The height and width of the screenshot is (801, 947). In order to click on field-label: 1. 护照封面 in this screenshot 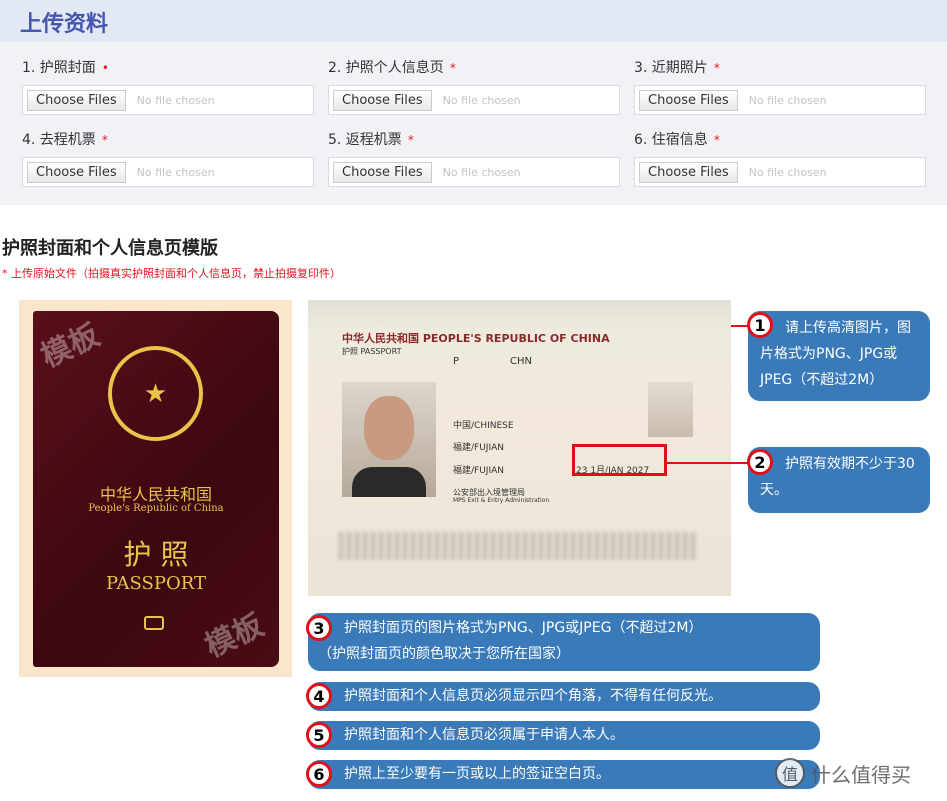, I will do `click(59, 68)`.